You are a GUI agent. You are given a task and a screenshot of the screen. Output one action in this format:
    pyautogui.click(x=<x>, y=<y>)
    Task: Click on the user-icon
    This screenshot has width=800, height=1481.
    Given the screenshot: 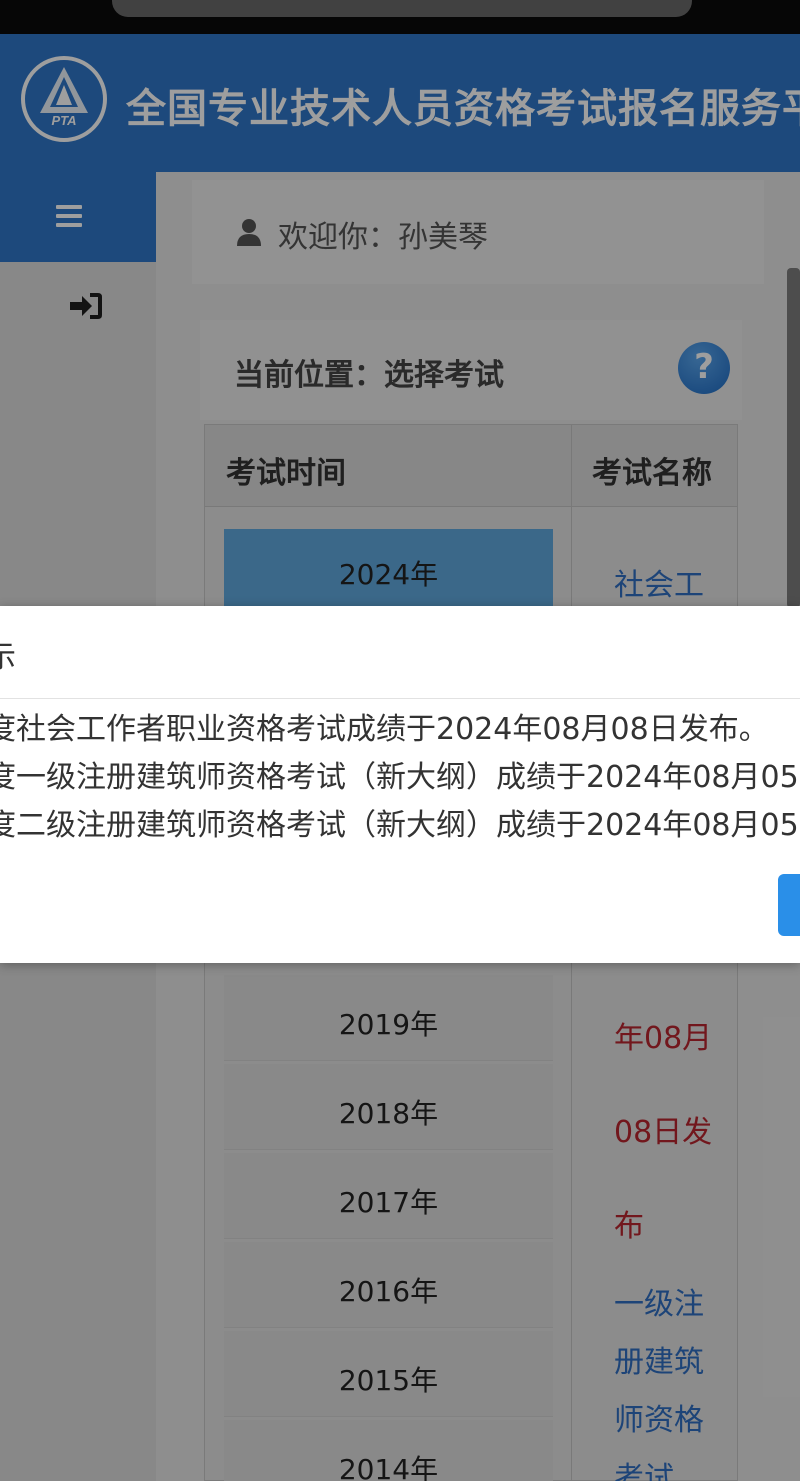 What is the action you would take?
    pyautogui.click(x=249, y=232)
    